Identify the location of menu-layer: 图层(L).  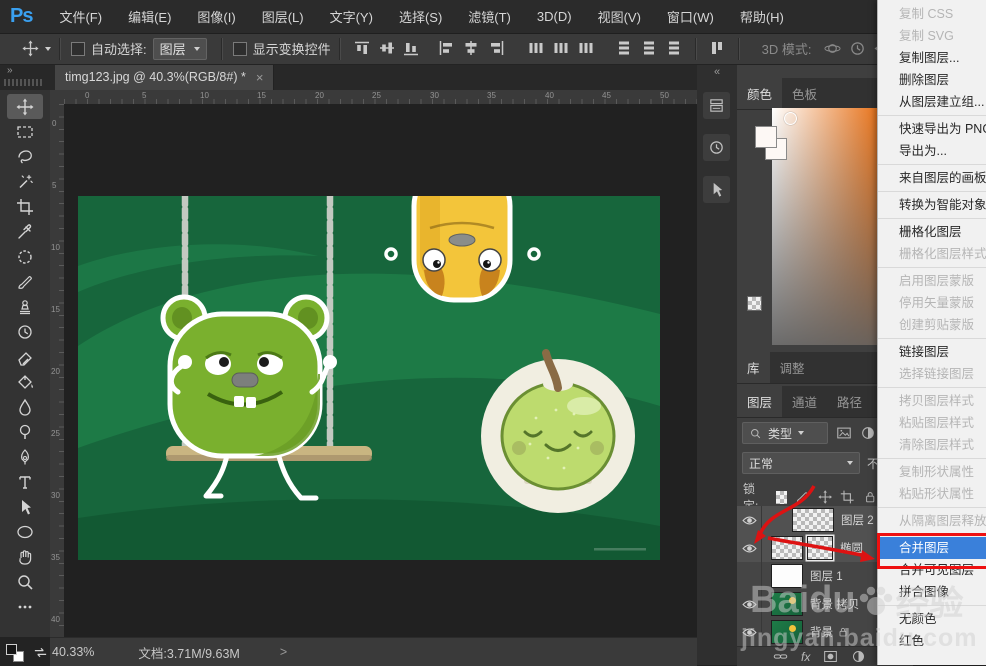
(283, 16).